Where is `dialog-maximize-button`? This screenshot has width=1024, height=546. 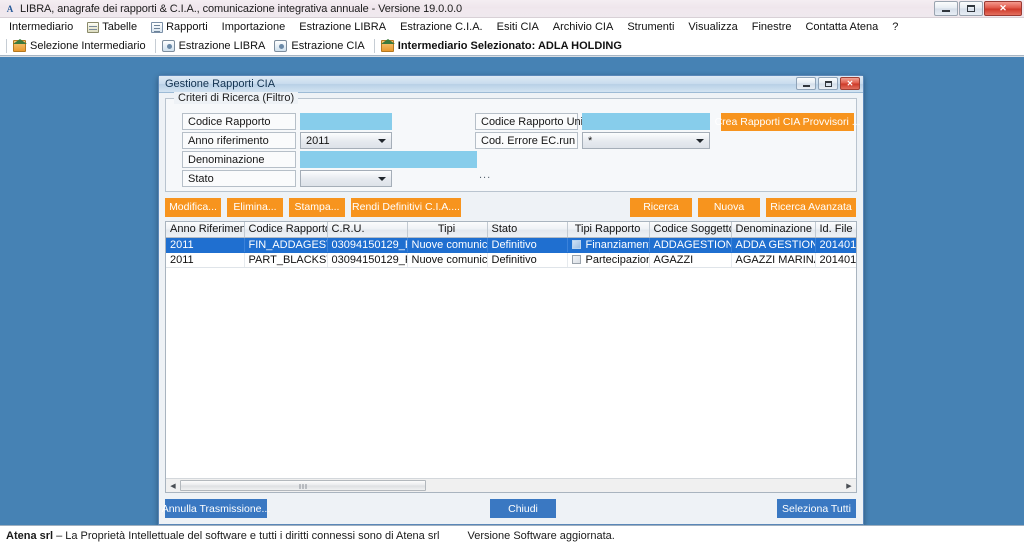
dialog-maximize-button is located at coordinates (828, 83).